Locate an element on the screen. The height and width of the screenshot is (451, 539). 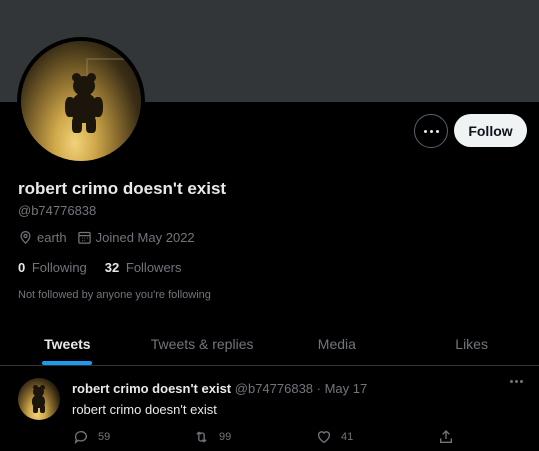
retweet-button: 99 is located at coordinates (212, 437).